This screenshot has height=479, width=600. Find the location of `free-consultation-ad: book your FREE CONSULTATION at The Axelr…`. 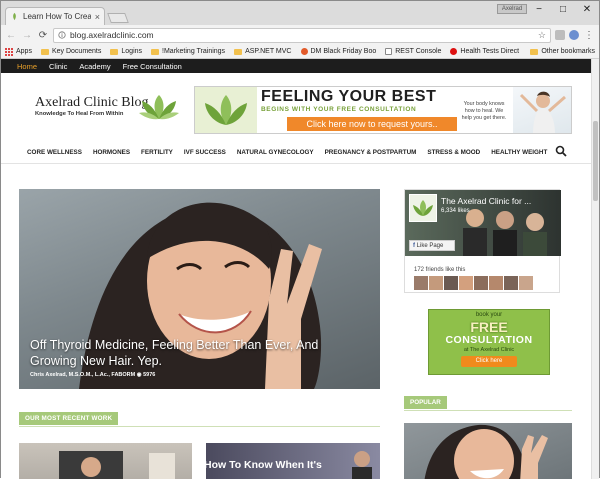

free-consultation-ad: book your FREE CONSULTATION at The Axelr… is located at coordinates (489, 342).